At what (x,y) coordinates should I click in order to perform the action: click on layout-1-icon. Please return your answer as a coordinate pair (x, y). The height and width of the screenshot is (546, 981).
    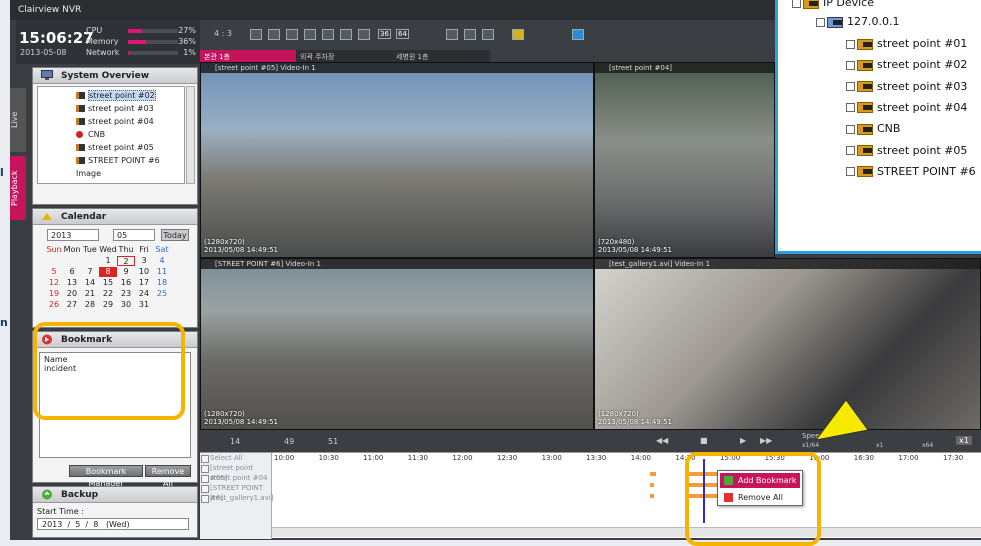
    Looking at the image, I should click on (256, 34).